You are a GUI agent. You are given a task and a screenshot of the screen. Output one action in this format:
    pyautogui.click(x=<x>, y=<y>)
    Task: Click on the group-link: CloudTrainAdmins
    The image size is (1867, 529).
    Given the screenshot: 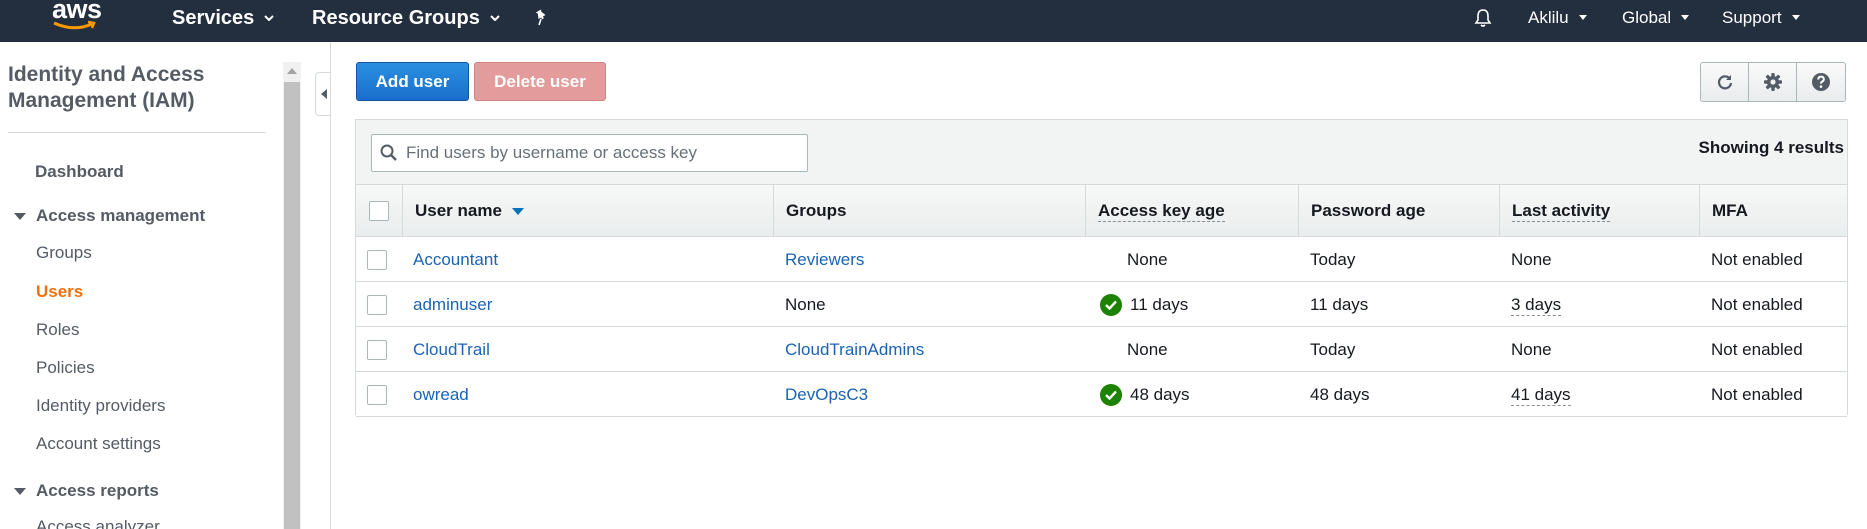 What is the action you would take?
    pyautogui.click(x=854, y=350)
    